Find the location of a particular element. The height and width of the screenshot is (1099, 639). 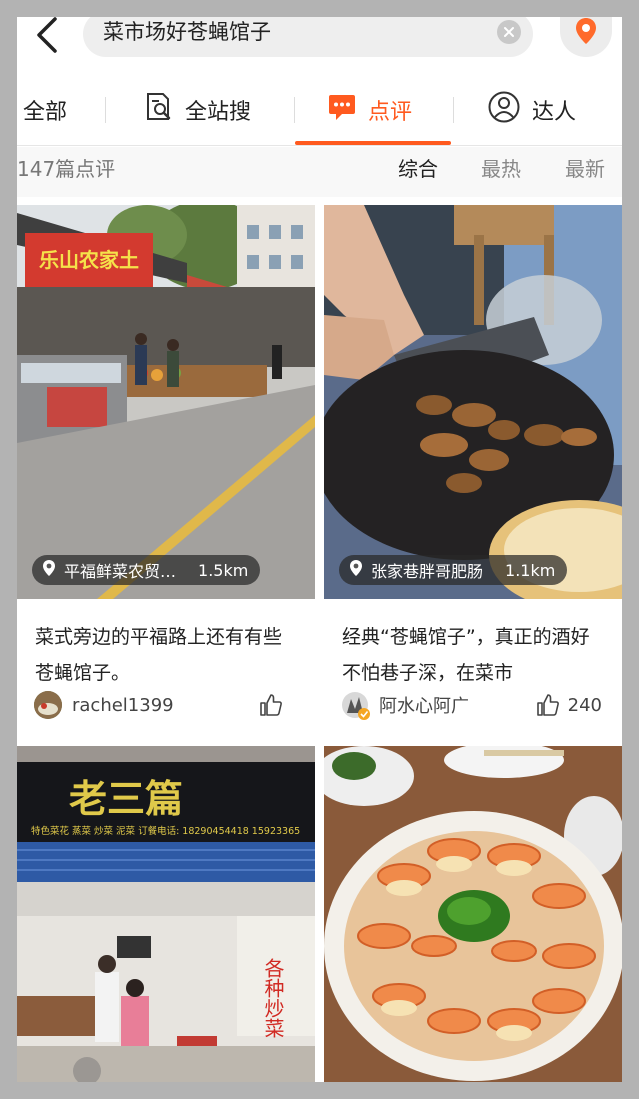

tab-reviews: 点评 is located at coordinates (370, 110).